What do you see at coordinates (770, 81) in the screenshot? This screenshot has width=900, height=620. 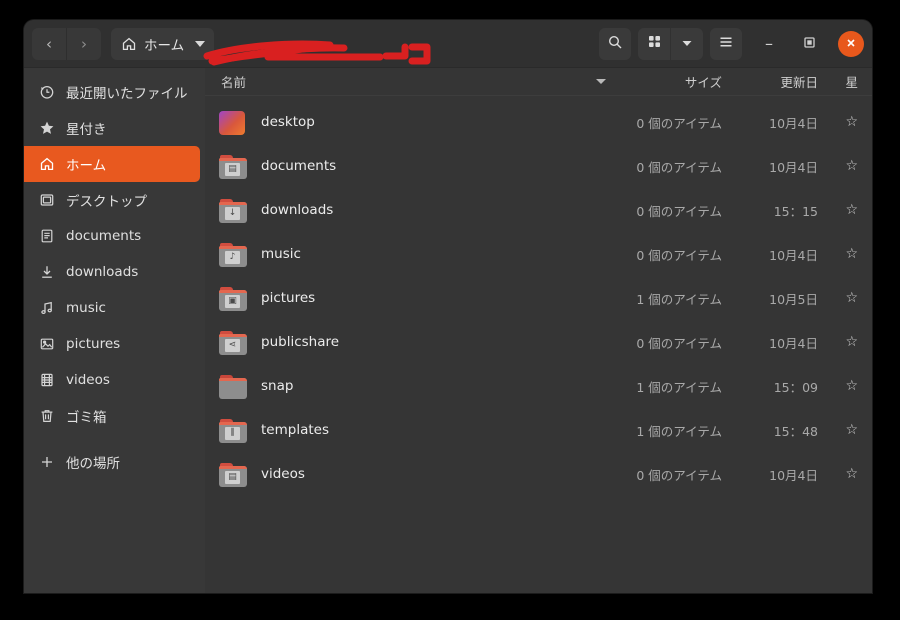 I see `column-header-modified: 更新日` at bounding box center [770, 81].